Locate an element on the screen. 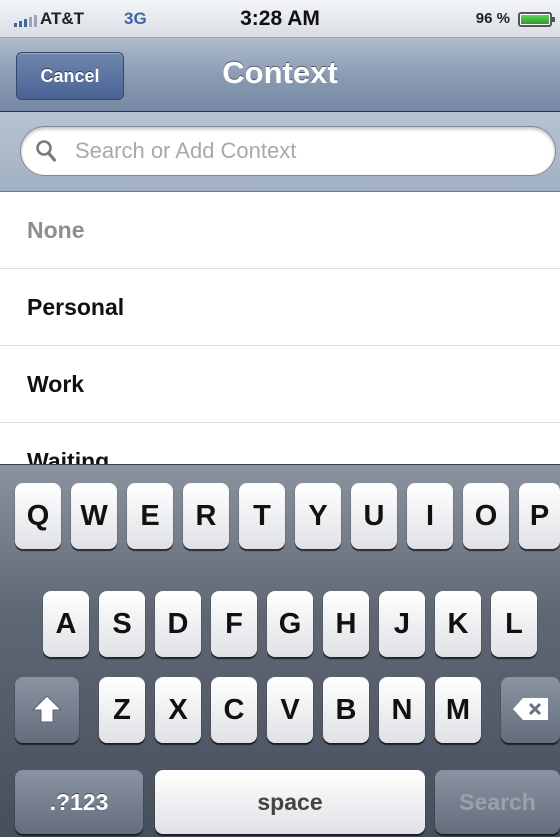 The height and width of the screenshot is (837, 560). search-bar is located at coordinates (280, 152).